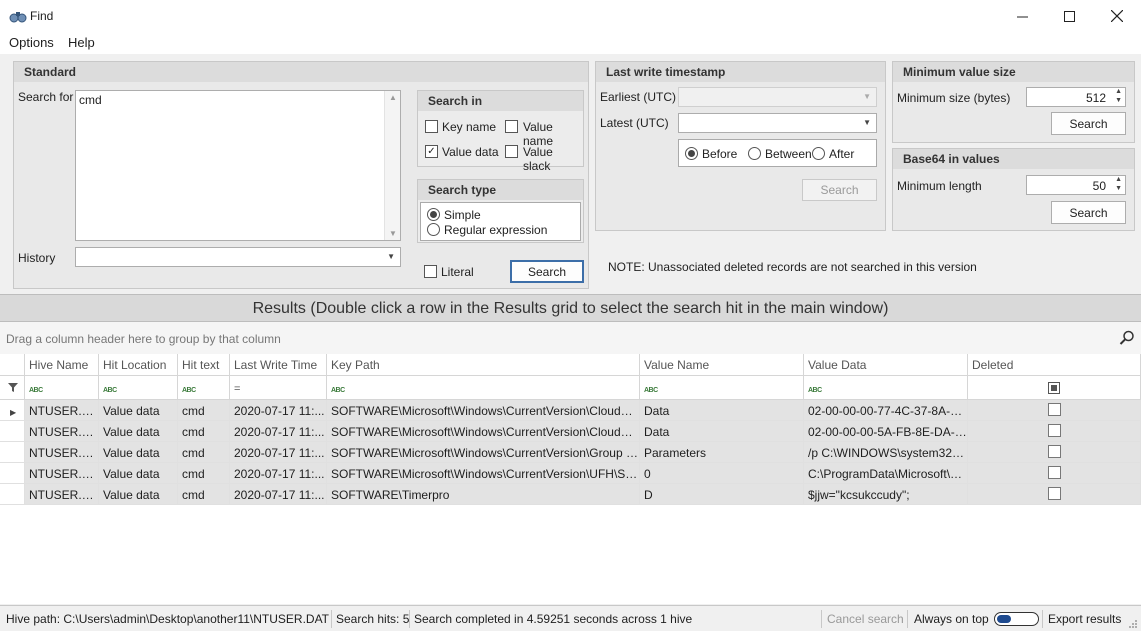 The image size is (1141, 631). Describe the element at coordinates (886, 494) in the screenshot. I see `cell-vdata: $jjw="kcsukccudy";` at that location.